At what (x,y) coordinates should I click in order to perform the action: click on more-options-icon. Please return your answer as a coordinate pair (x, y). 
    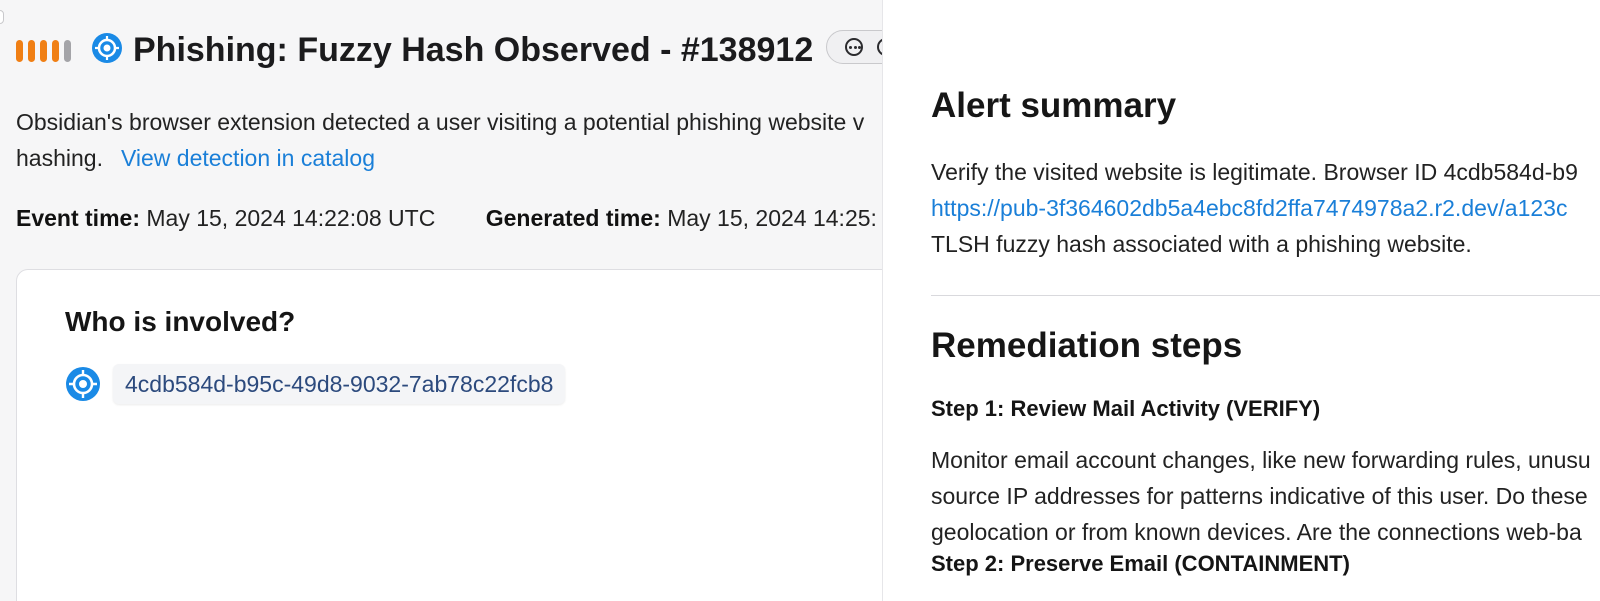
    Looking at the image, I should click on (854, 47).